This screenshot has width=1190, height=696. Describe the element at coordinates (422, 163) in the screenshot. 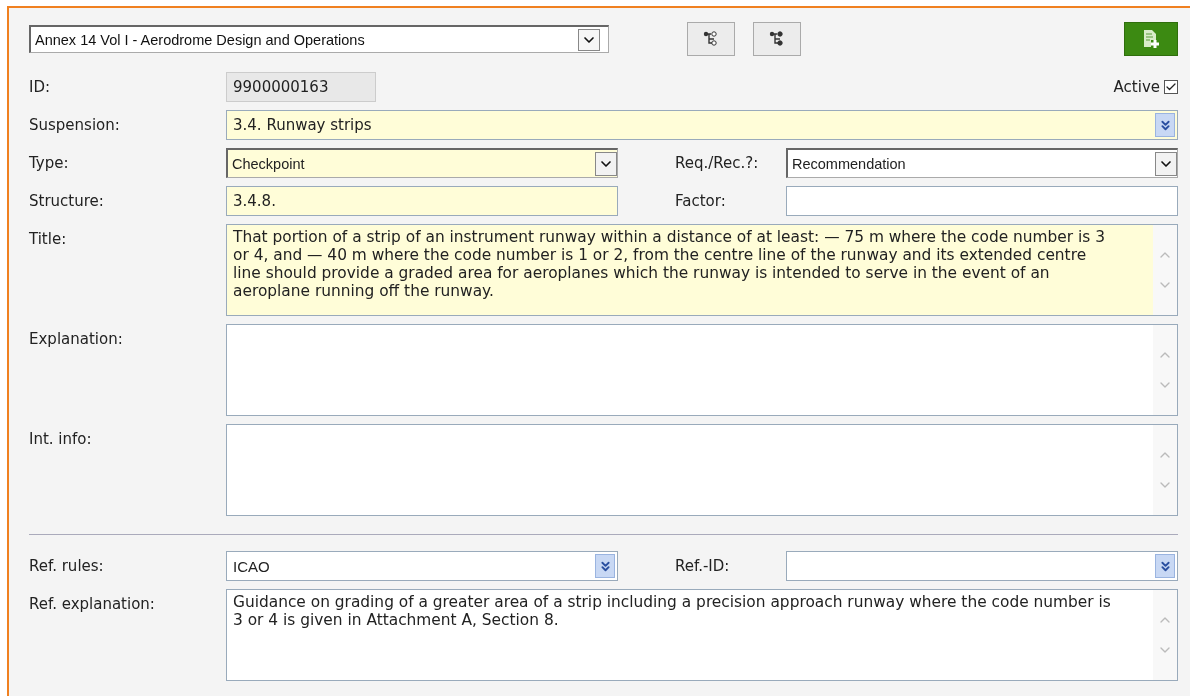

I see `select-field: Checkpoint` at that location.